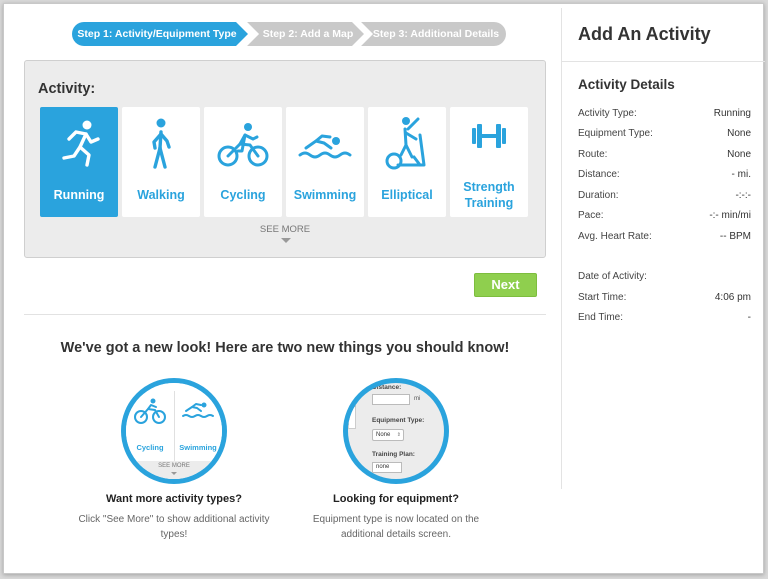 The image size is (768, 579). Describe the element at coordinates (626, 84) in the screenshot. I see `details-heading: Activity Details` at that location.